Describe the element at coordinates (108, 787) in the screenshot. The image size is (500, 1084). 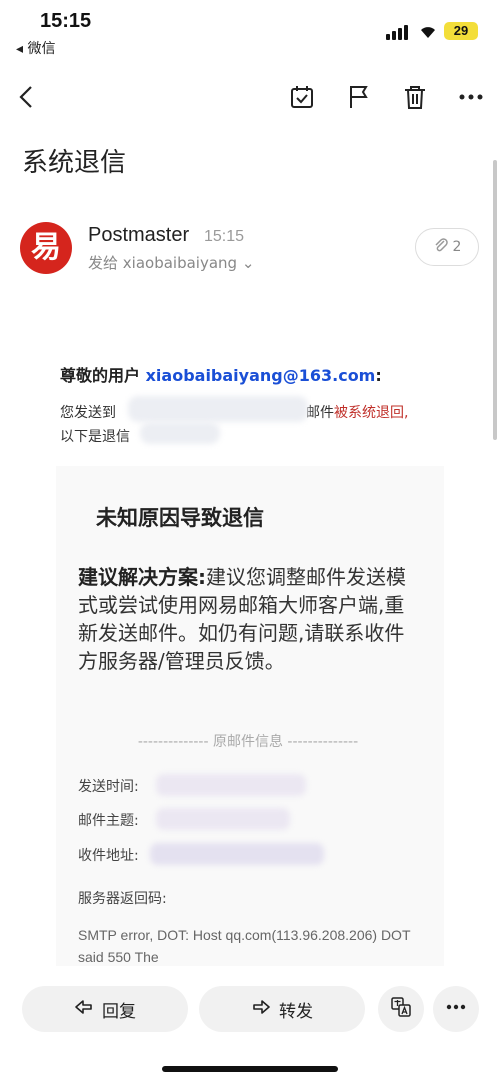
I see `meta-send-time: 发送时间:` at that location.